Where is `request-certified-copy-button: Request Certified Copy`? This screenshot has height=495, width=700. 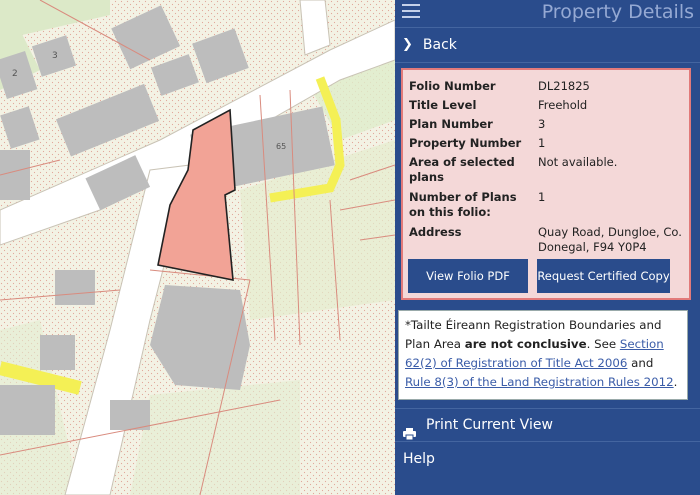 request-certified-copy-button: Request Certified Copy is located at coordinates (603, 276).